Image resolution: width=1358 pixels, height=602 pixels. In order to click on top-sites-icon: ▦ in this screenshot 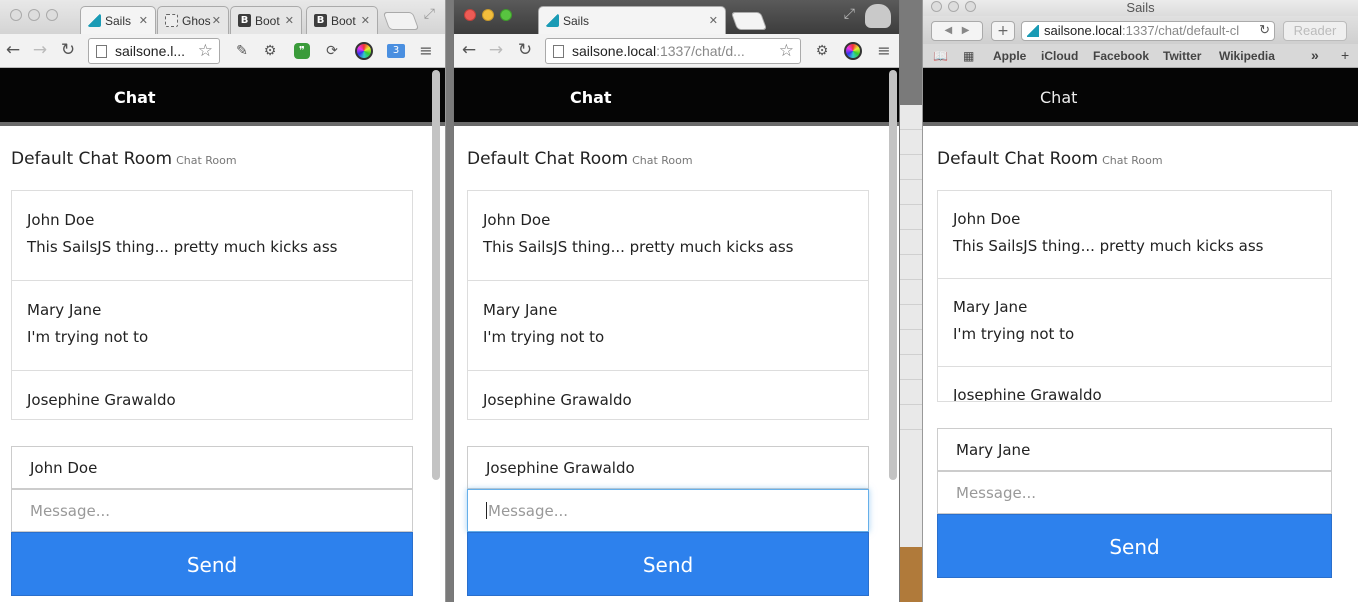, I will do `click(968, 56)`.